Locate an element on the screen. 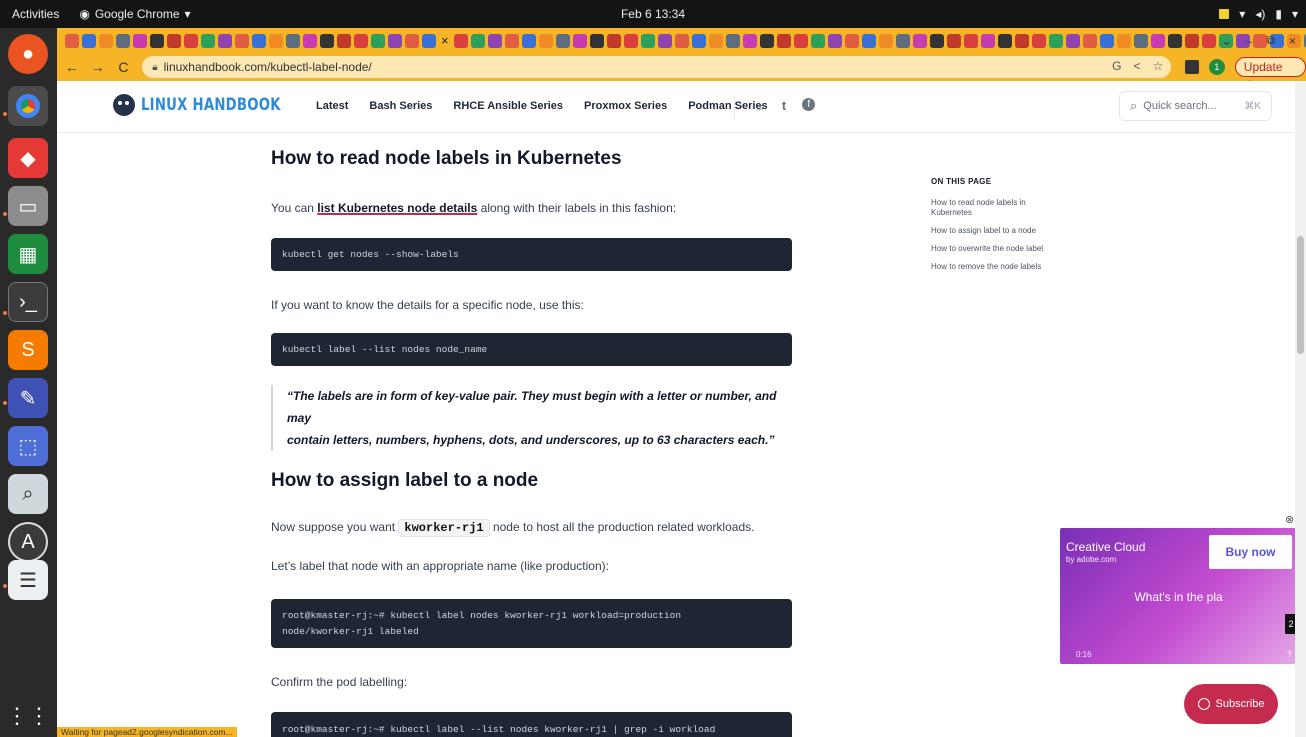  anydesk-icon: ◆ is located at coordinates (28, 158).